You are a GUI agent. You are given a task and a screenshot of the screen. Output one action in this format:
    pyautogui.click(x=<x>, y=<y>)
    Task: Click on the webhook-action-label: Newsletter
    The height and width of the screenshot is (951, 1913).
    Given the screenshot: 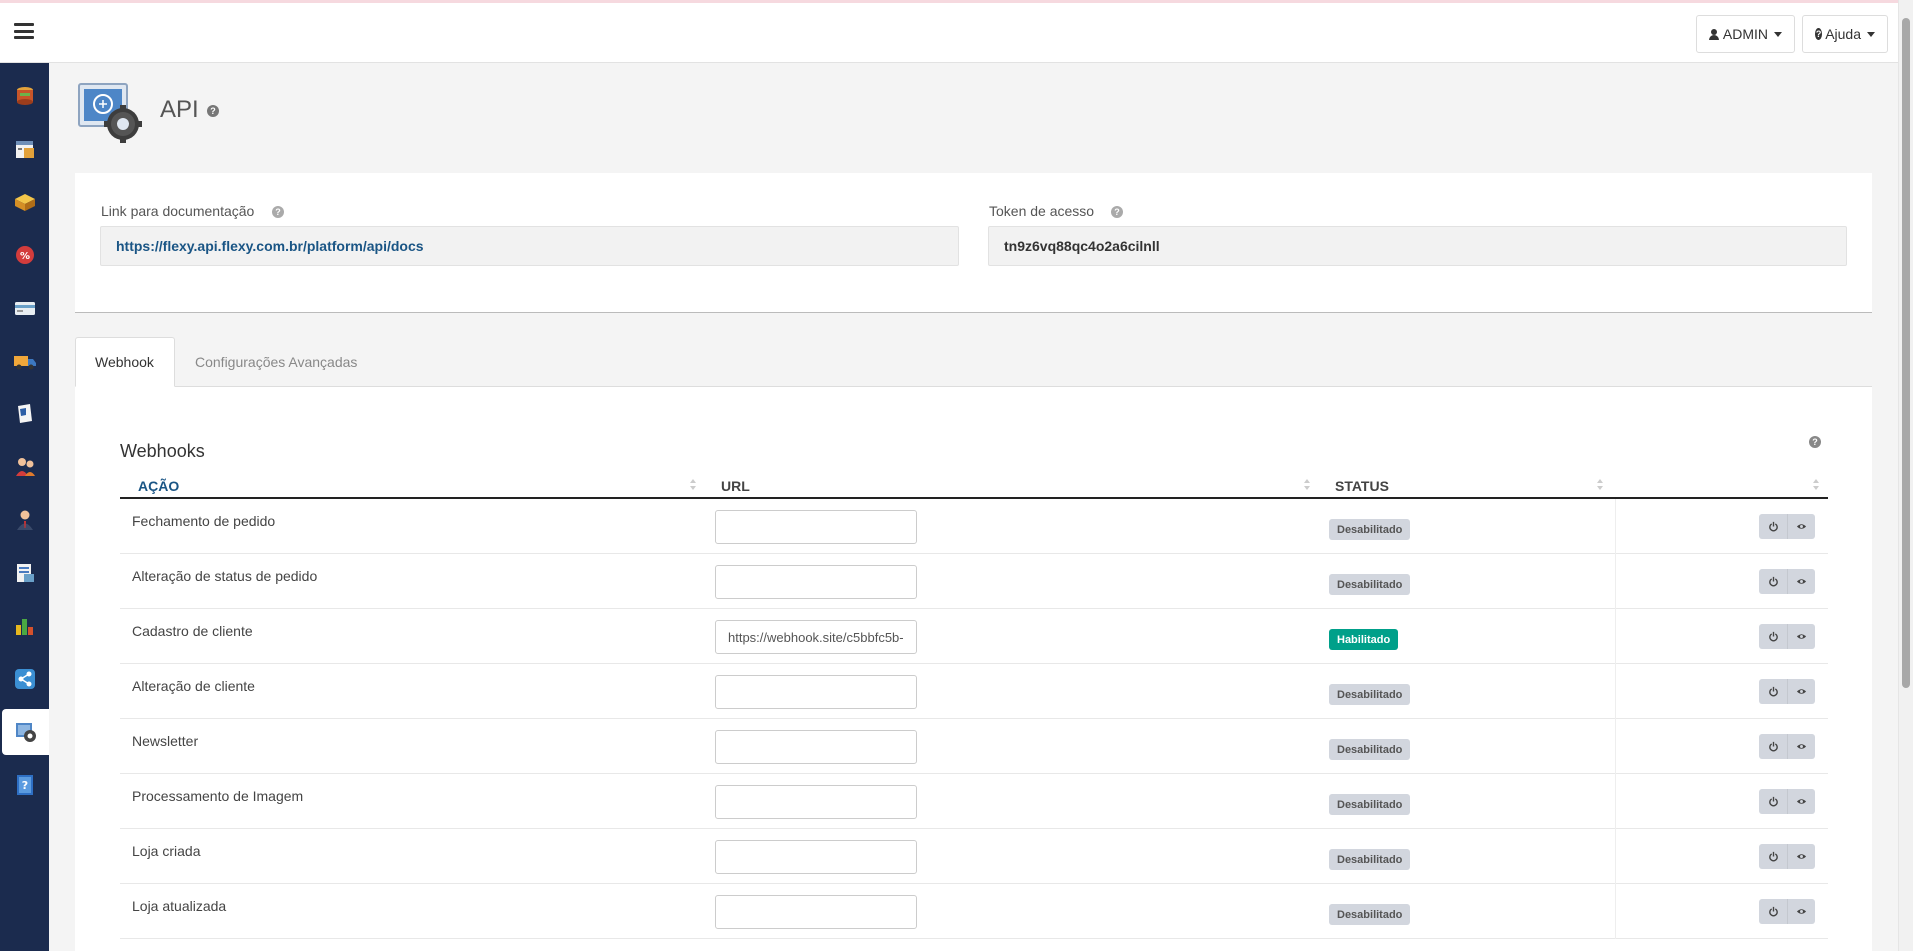 What is the action you would take?
    pyautogui.click(x=165, y=741)
    